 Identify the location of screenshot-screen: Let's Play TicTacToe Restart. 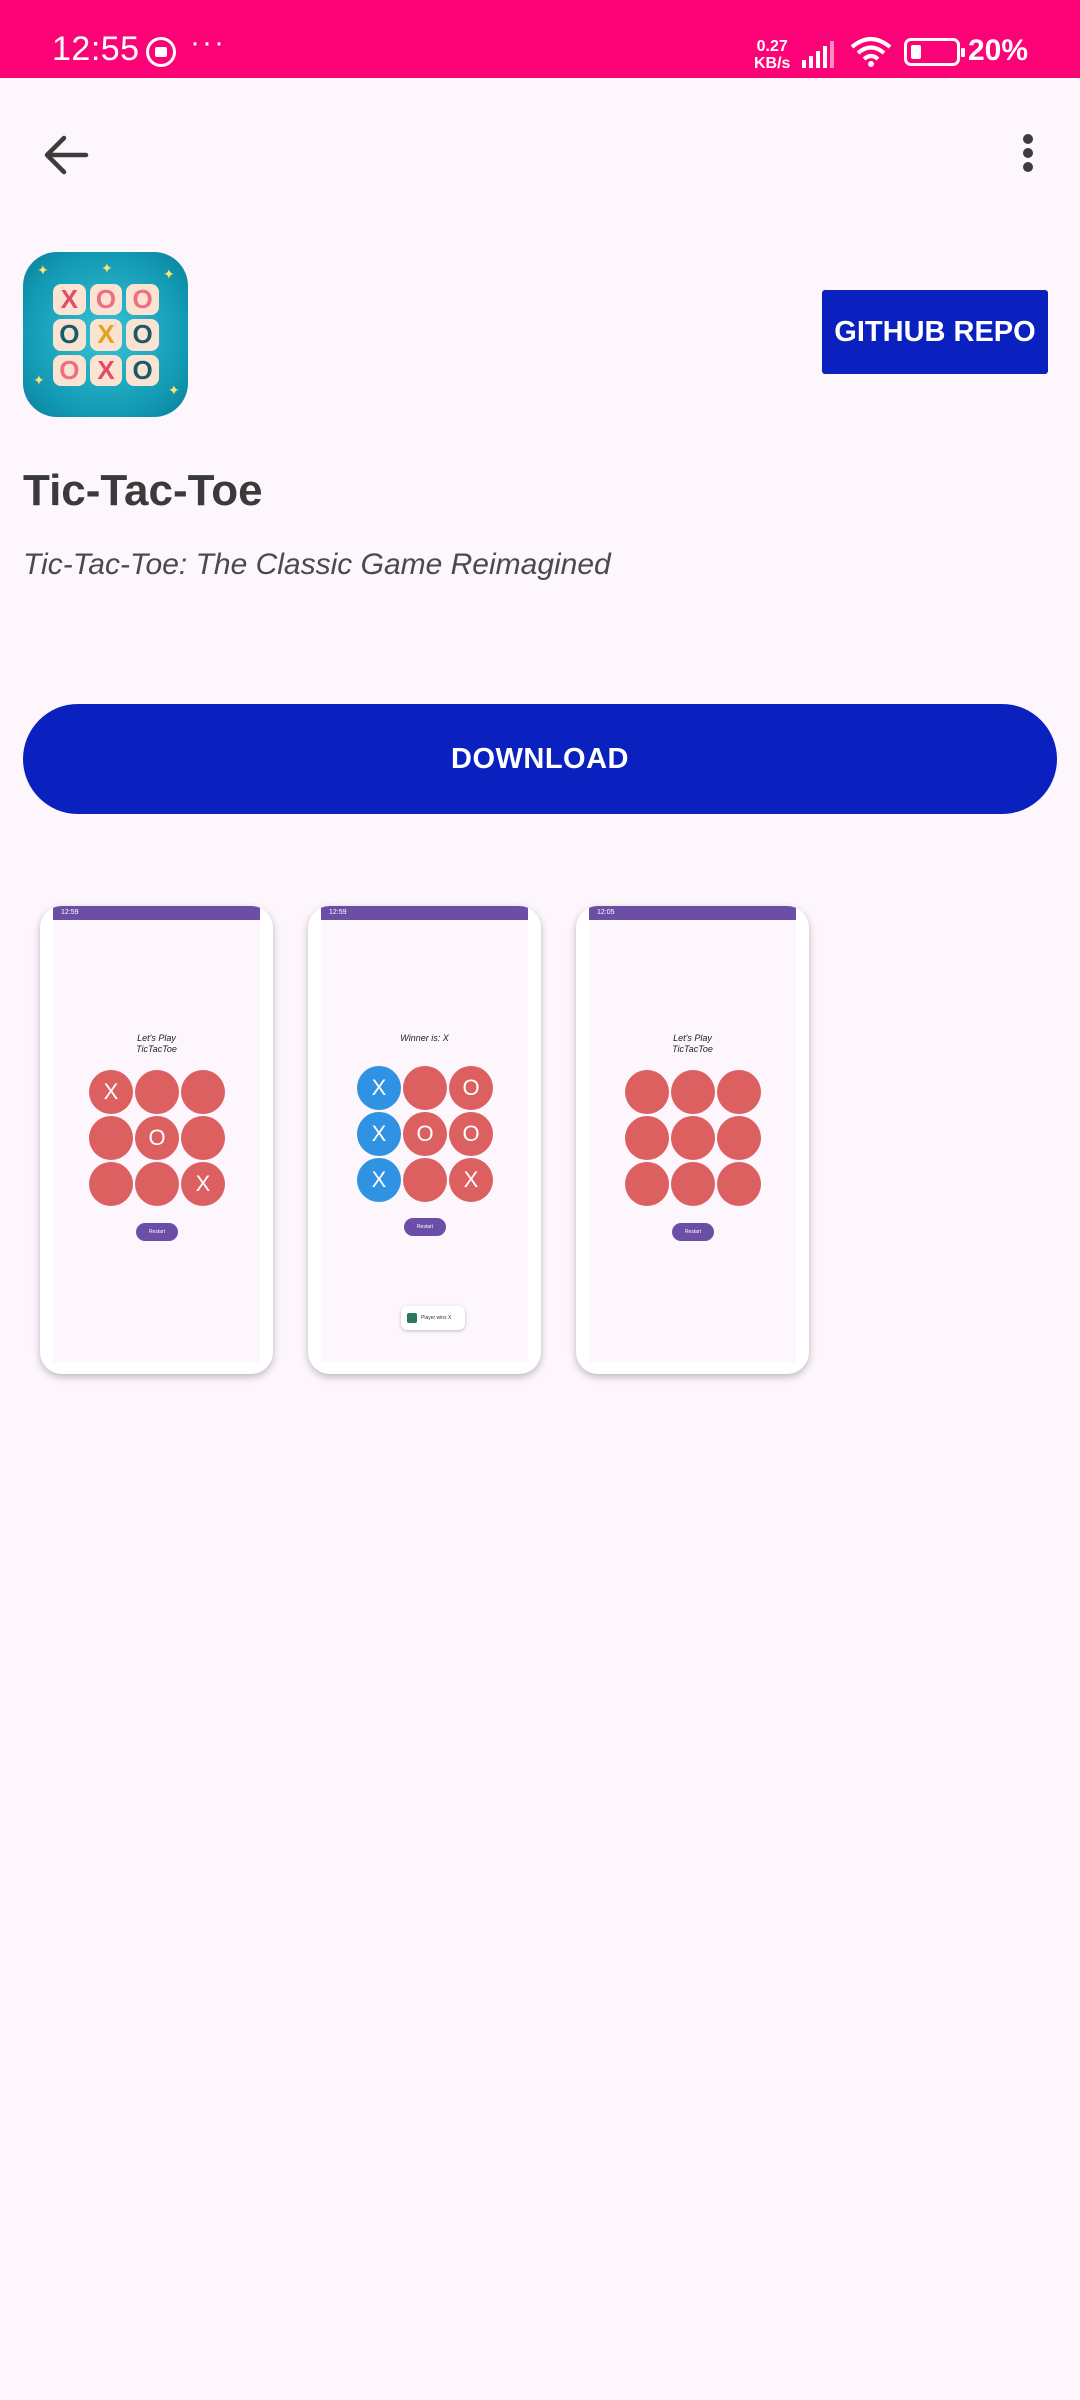
(692, 1141).